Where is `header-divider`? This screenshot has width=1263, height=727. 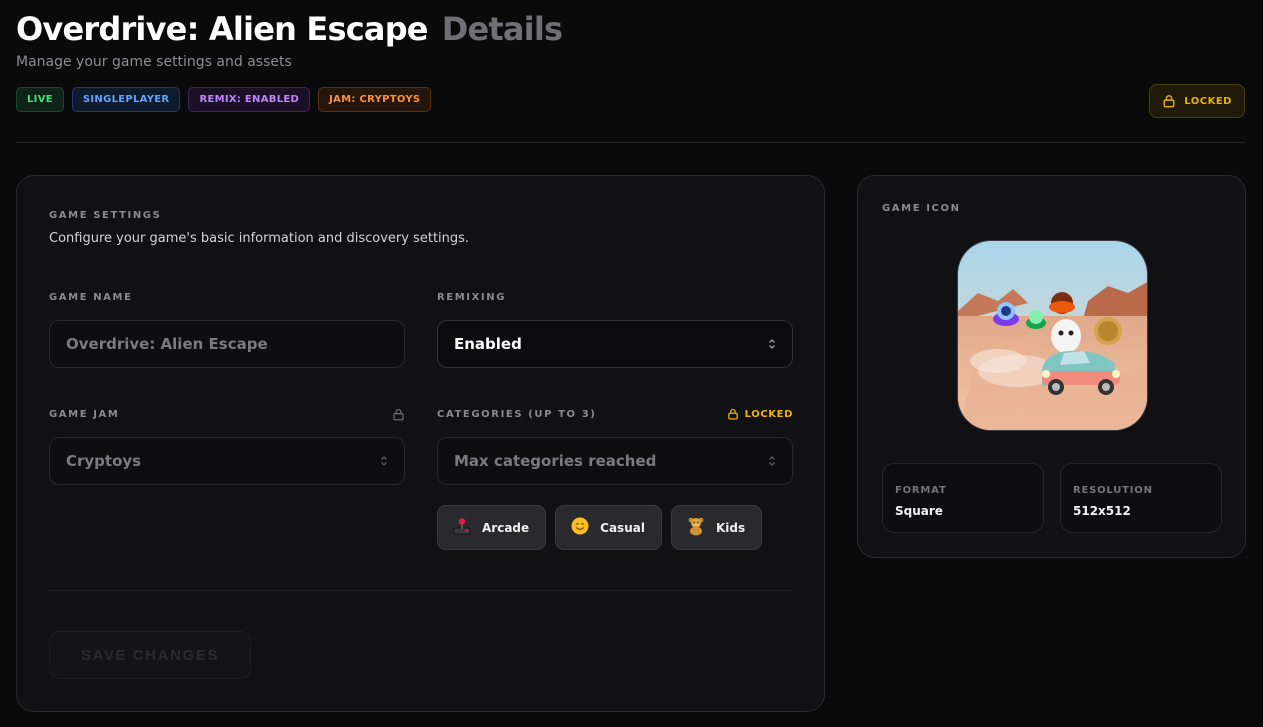
header-divider is located at coordinates (630, 142).